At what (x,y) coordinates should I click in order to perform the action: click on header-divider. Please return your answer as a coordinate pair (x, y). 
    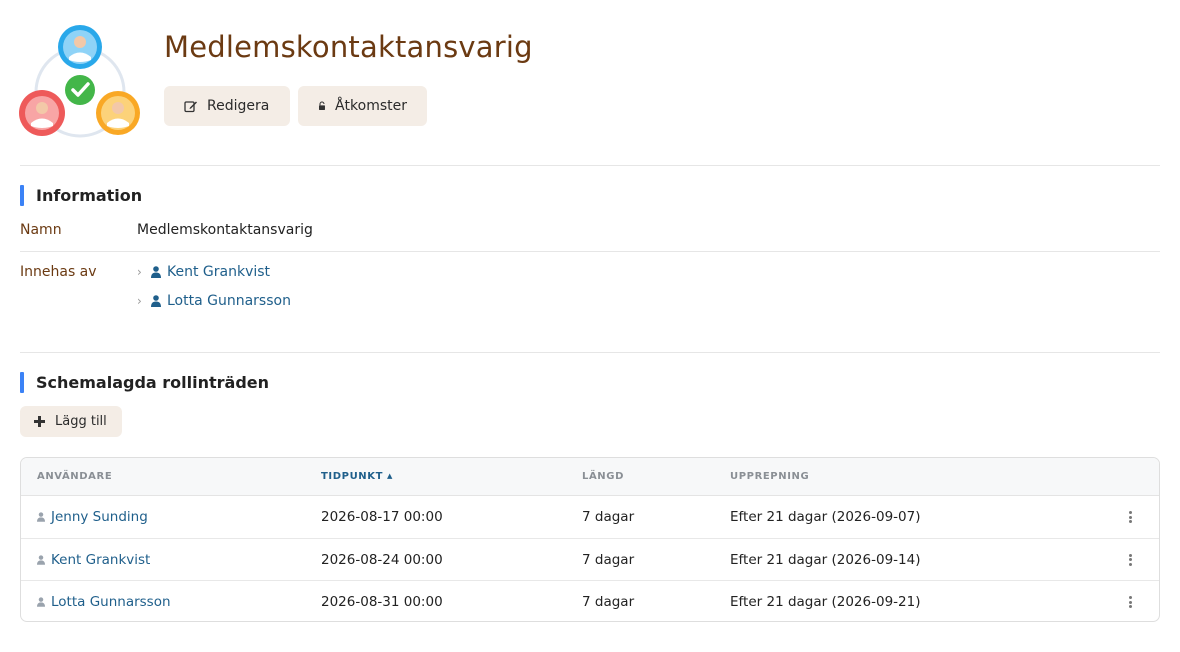
    Looking at the image, I should click on (590, 165).